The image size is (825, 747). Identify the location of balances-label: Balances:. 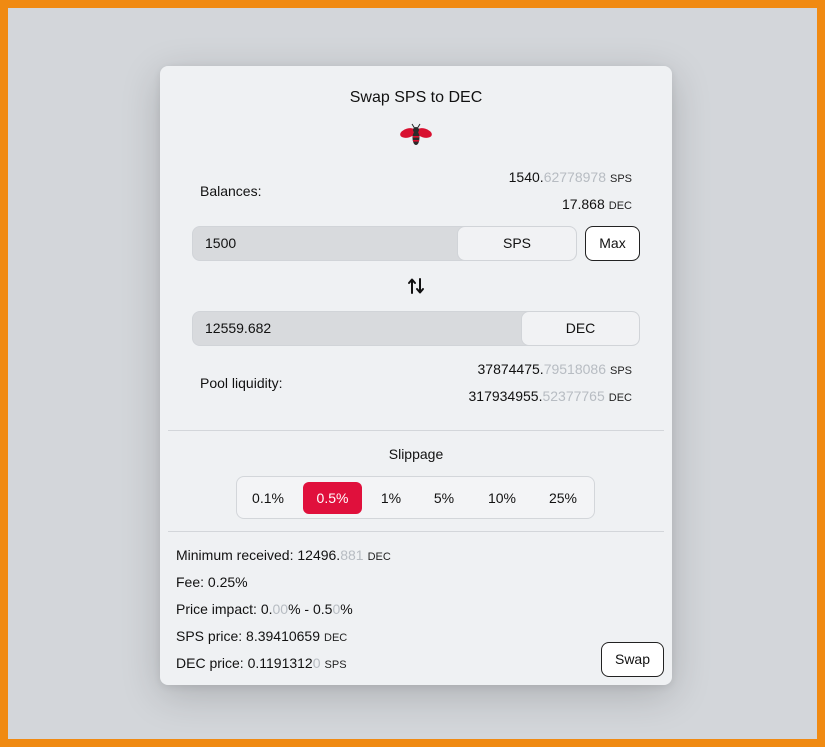
(231, 191).